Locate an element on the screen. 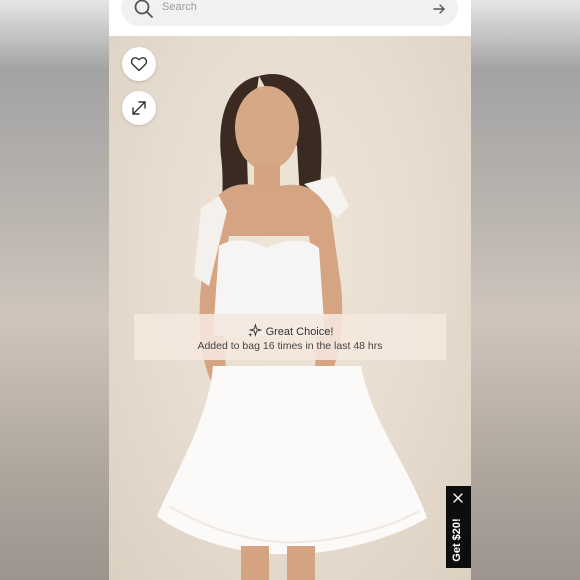 This screenshot has height=580, width=580. top-bar: Search is located at coordinates (290, 18).